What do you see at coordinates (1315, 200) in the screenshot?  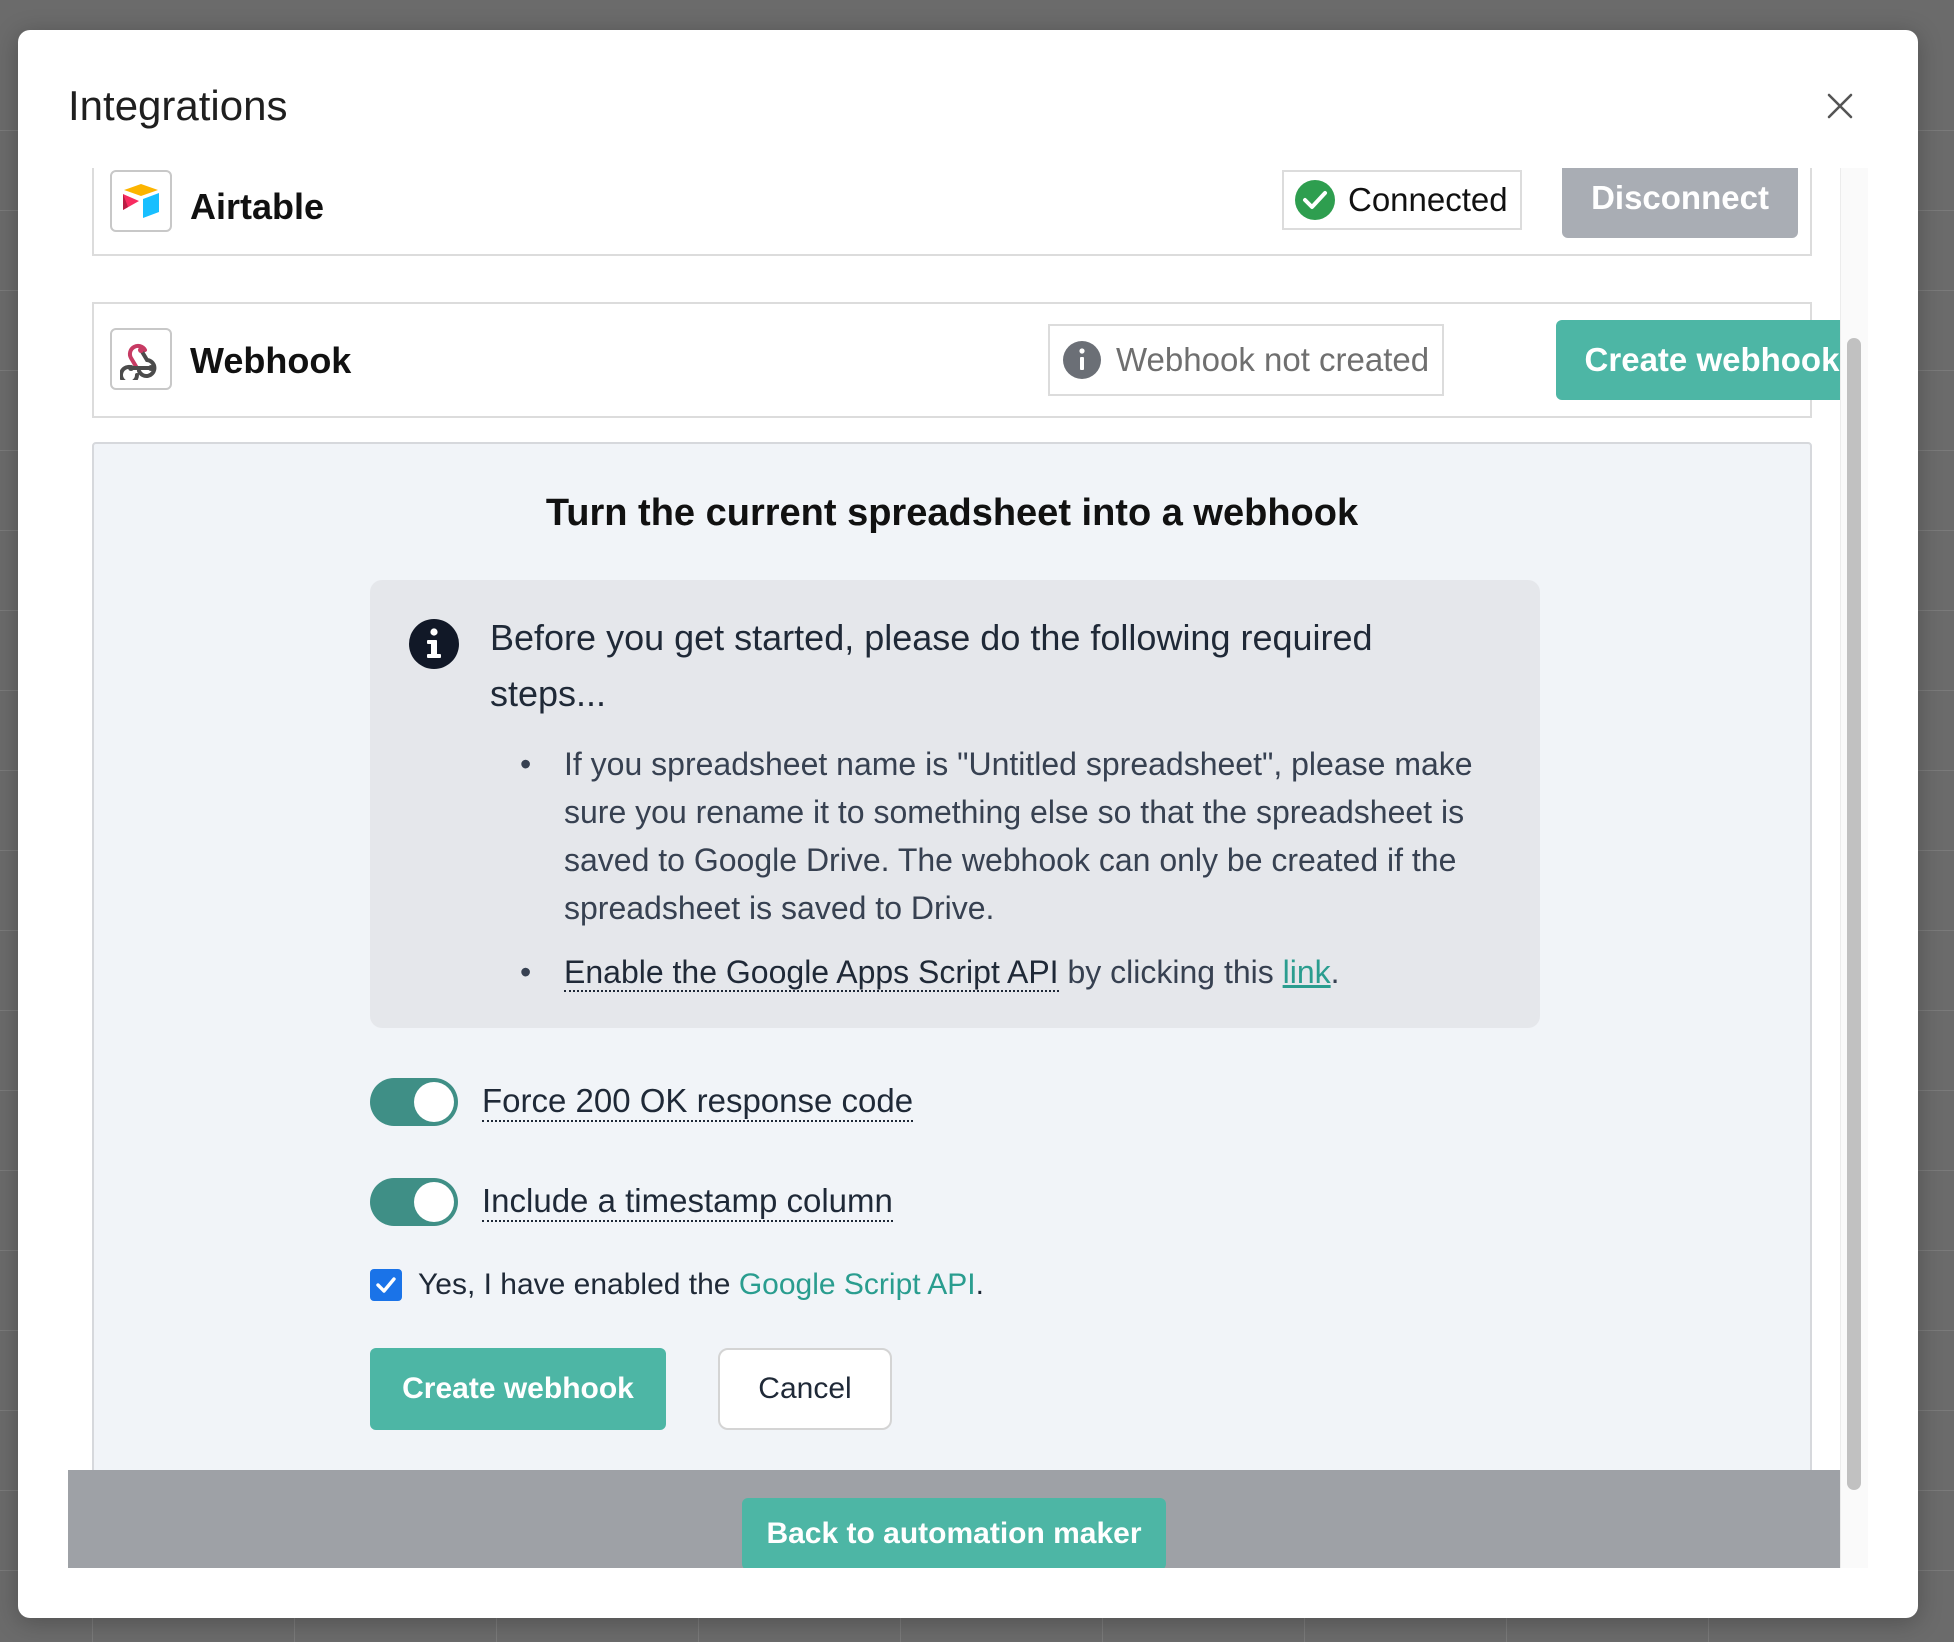 I see `check-circle-icon` at bounding box center [1315, 200].